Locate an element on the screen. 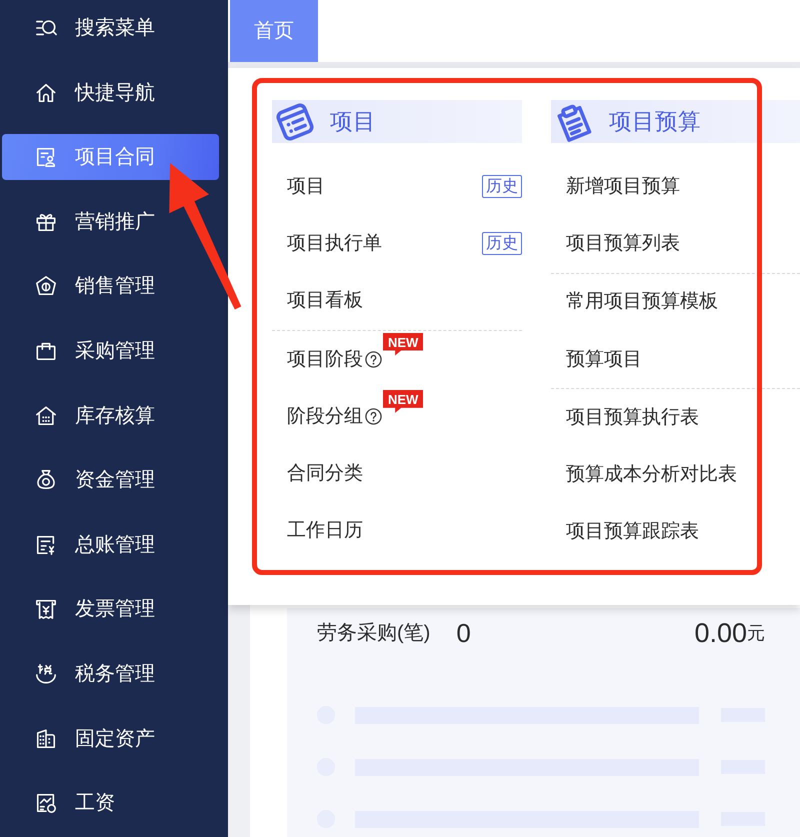 The image size is (800, 837). sidebar-item: 销售管理 is located at coordinates (110, 286).